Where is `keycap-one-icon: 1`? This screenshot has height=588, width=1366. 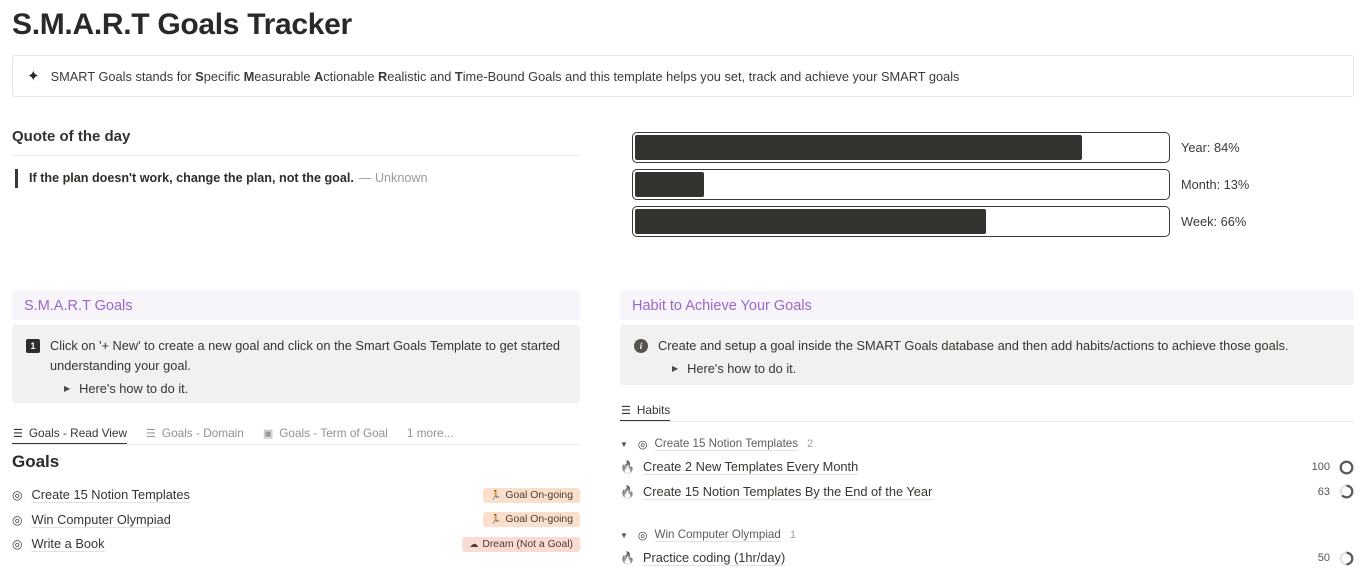
keycap-one-icon: 1 is located at coordinates (33, 345).